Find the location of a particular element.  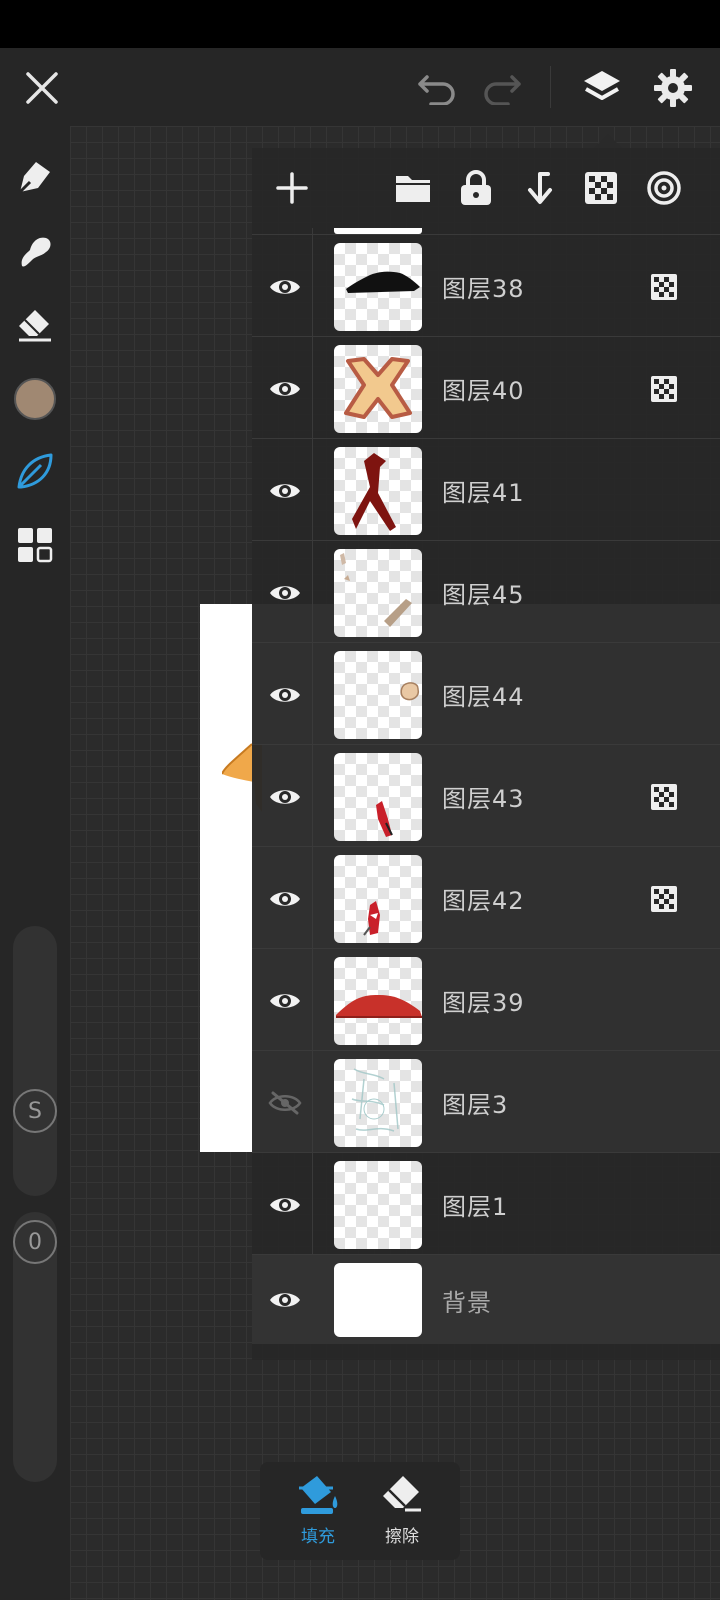

layer-name: 图层1 is located at coordinates (475, 1207).